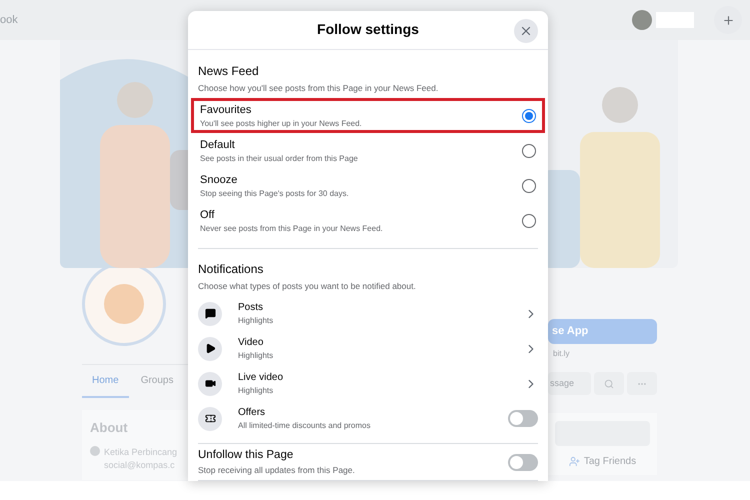 The width and height of the screenshot is (750, 500). Describe the element at coordinates (210, 418) in the screenshot. I see `ticket-icon` at that location.